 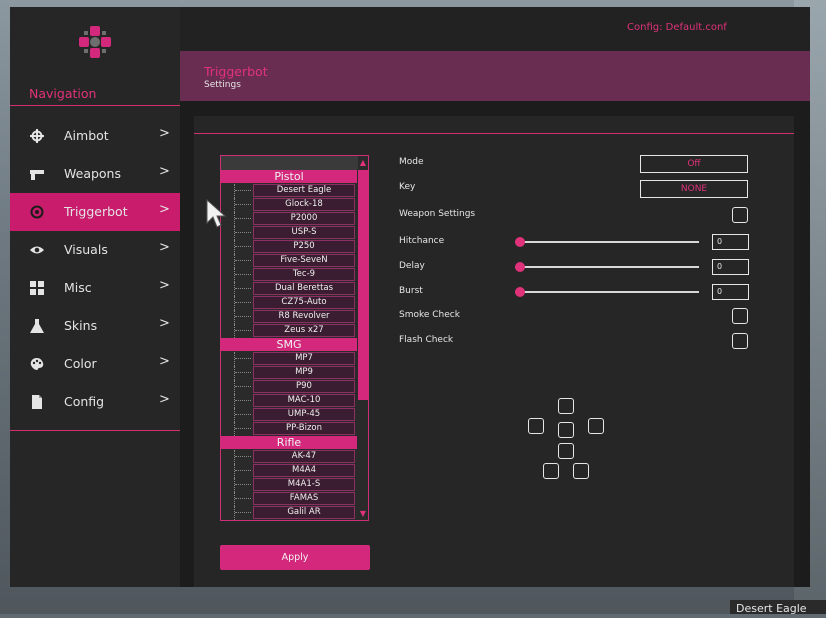 What do you see at coordinates (304, 288) in the screenshot?
I see `weapon-item: Dual Berettas` at bounding box center [304, 288].